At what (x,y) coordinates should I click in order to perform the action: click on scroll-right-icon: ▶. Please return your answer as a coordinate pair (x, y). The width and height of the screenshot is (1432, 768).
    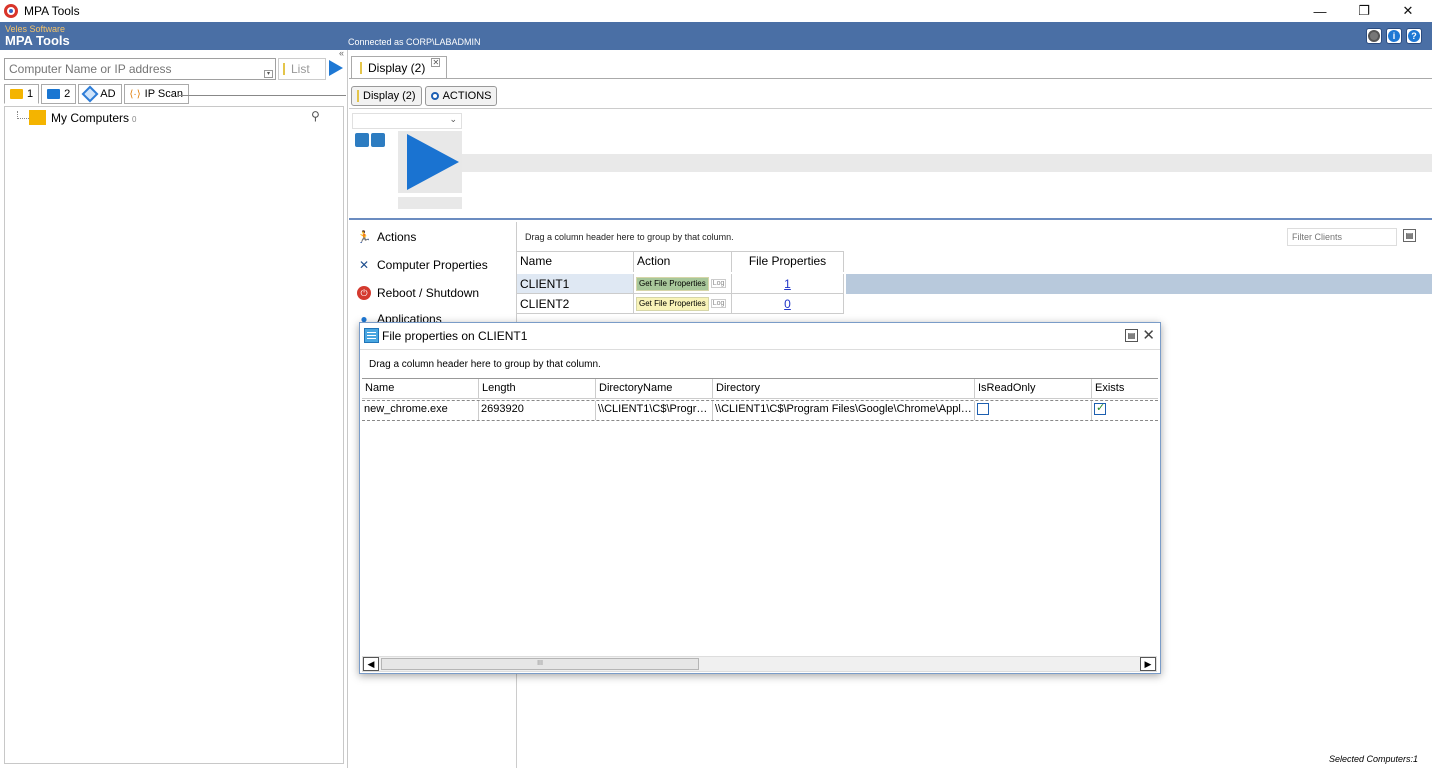
    Looking at the image, I should click on (1148, 664).